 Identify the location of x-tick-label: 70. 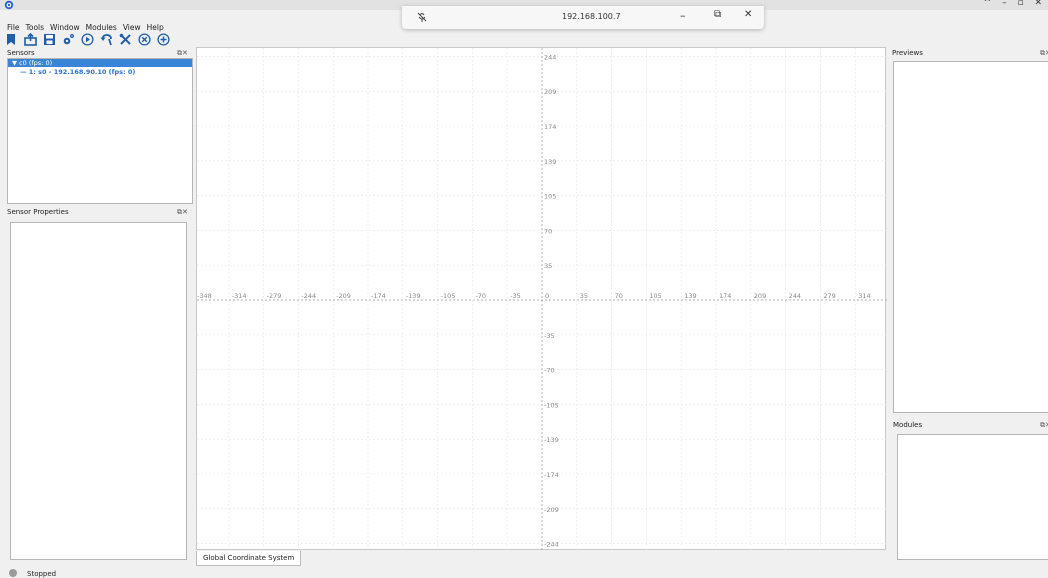
(619, 296).